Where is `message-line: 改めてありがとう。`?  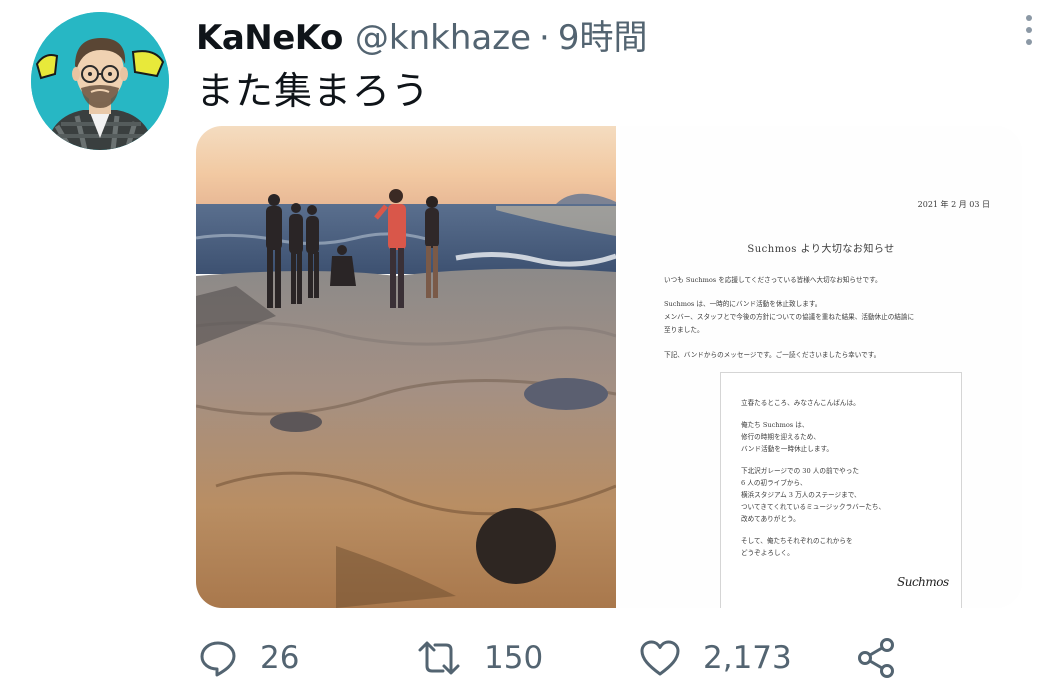 message-line: 改めてありがとう。 is located at coordinates (770, 519).